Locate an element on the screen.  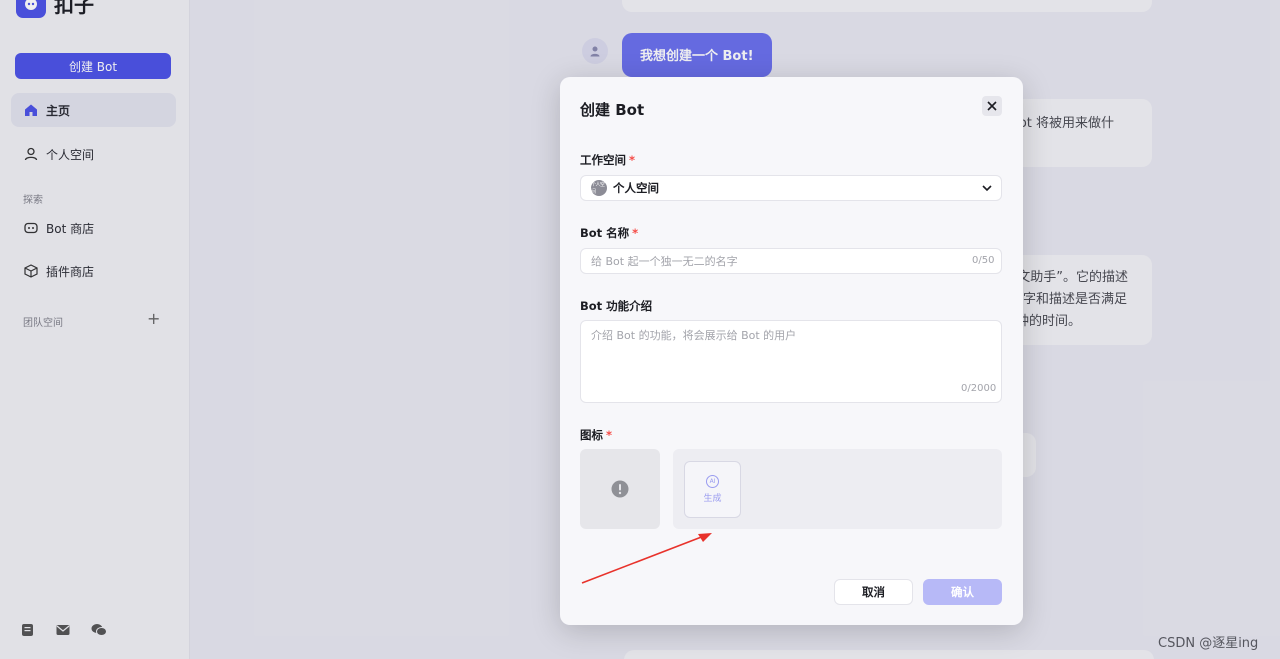
workspace-label: 工作空间 * is located at coordinates (607, 160).